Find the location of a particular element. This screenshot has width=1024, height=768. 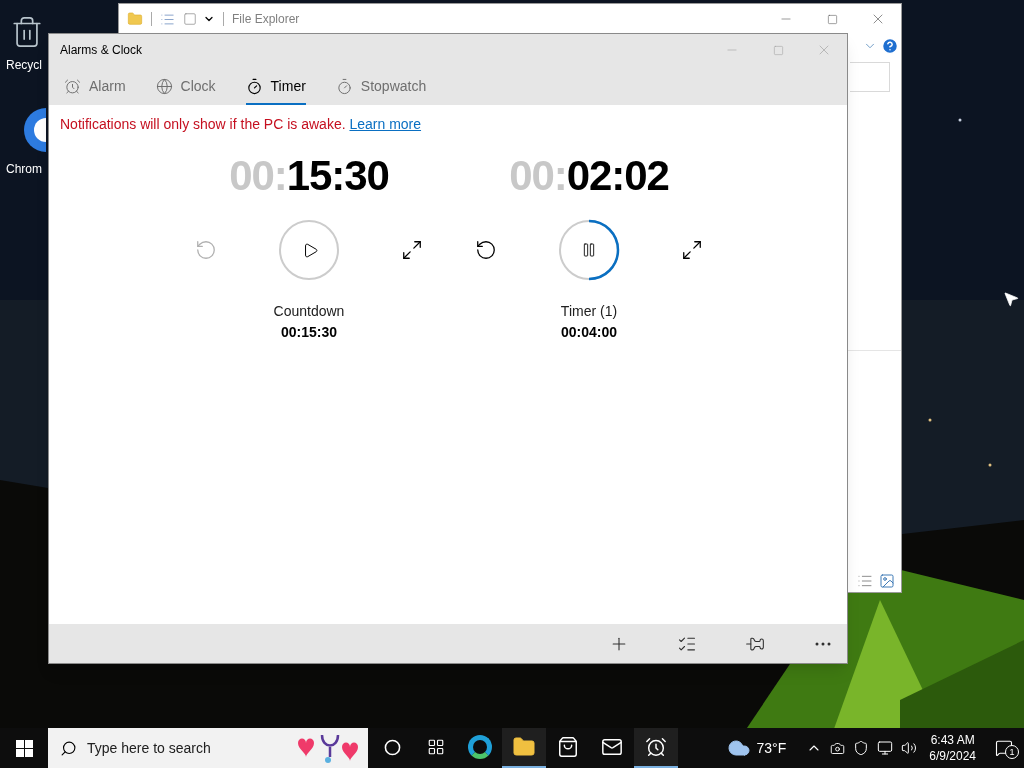

timer-duration: 00:15:30 is located at coordinates (308, 332).